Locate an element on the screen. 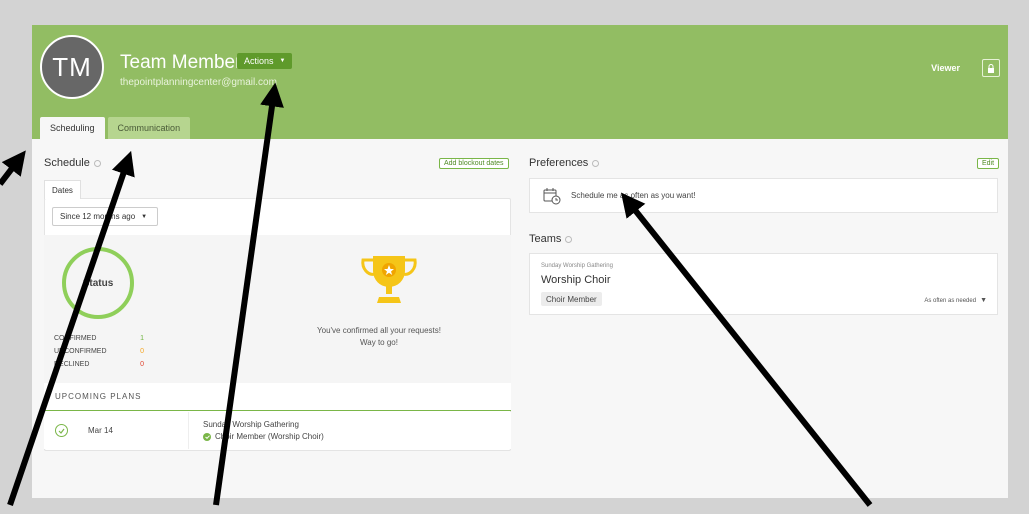 The height and width of the screenshot is (514, 1029). plan-date: Mar 14 is located at coordinates (100, 430).